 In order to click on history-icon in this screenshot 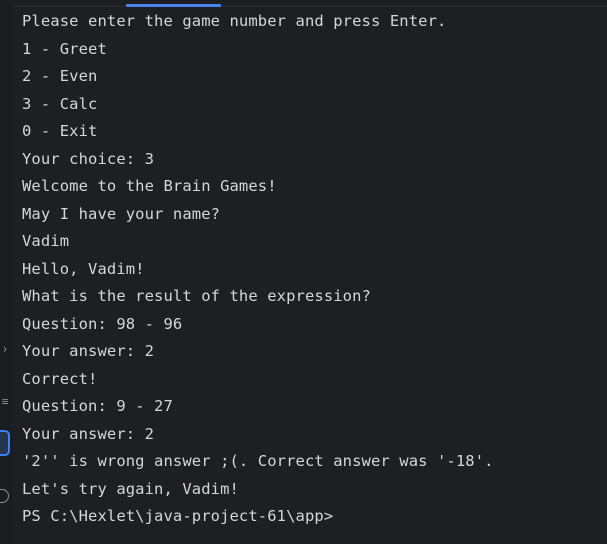, I will do `click(4, 496)`.